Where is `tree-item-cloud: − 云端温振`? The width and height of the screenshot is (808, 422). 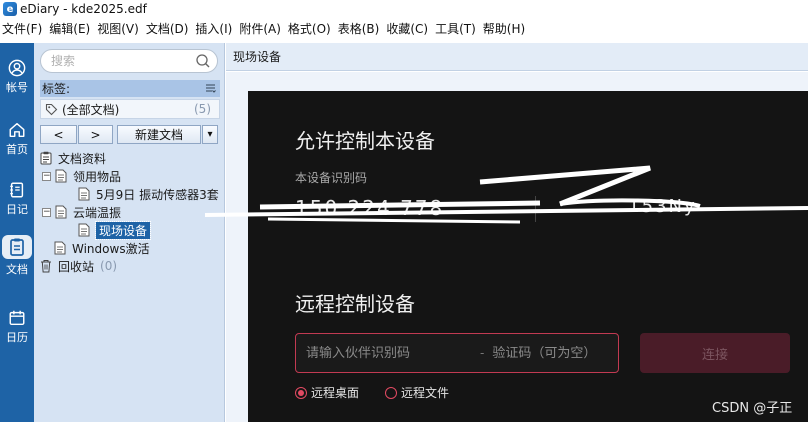
tree-item-cloud: − 云端温振 is located at coordinates (81, 212).